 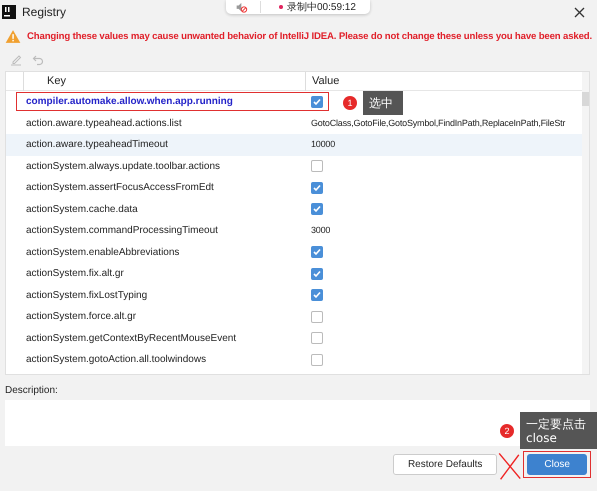 What do you see at coordinates (38, 60) in the screenshot?
I see `undo-icon` at bounding box center [38, 60].